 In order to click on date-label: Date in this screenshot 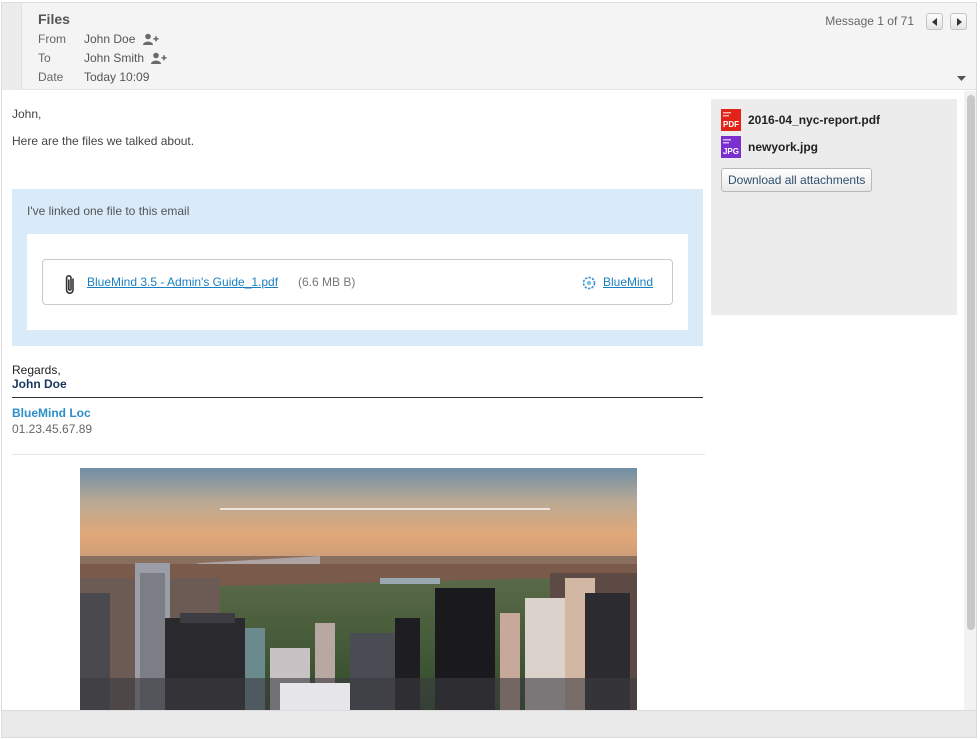, I will do `click(51, 77)`.